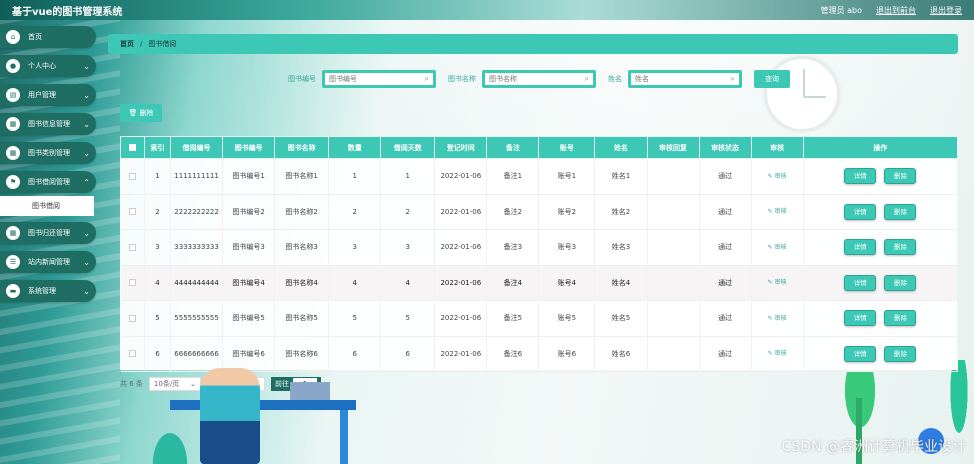 This screenshot has height=464, width=974. What do you see at coordinates (355, 354) in the screenshot?
I see `cell-qty: 6` at bounding box center [355, 354].